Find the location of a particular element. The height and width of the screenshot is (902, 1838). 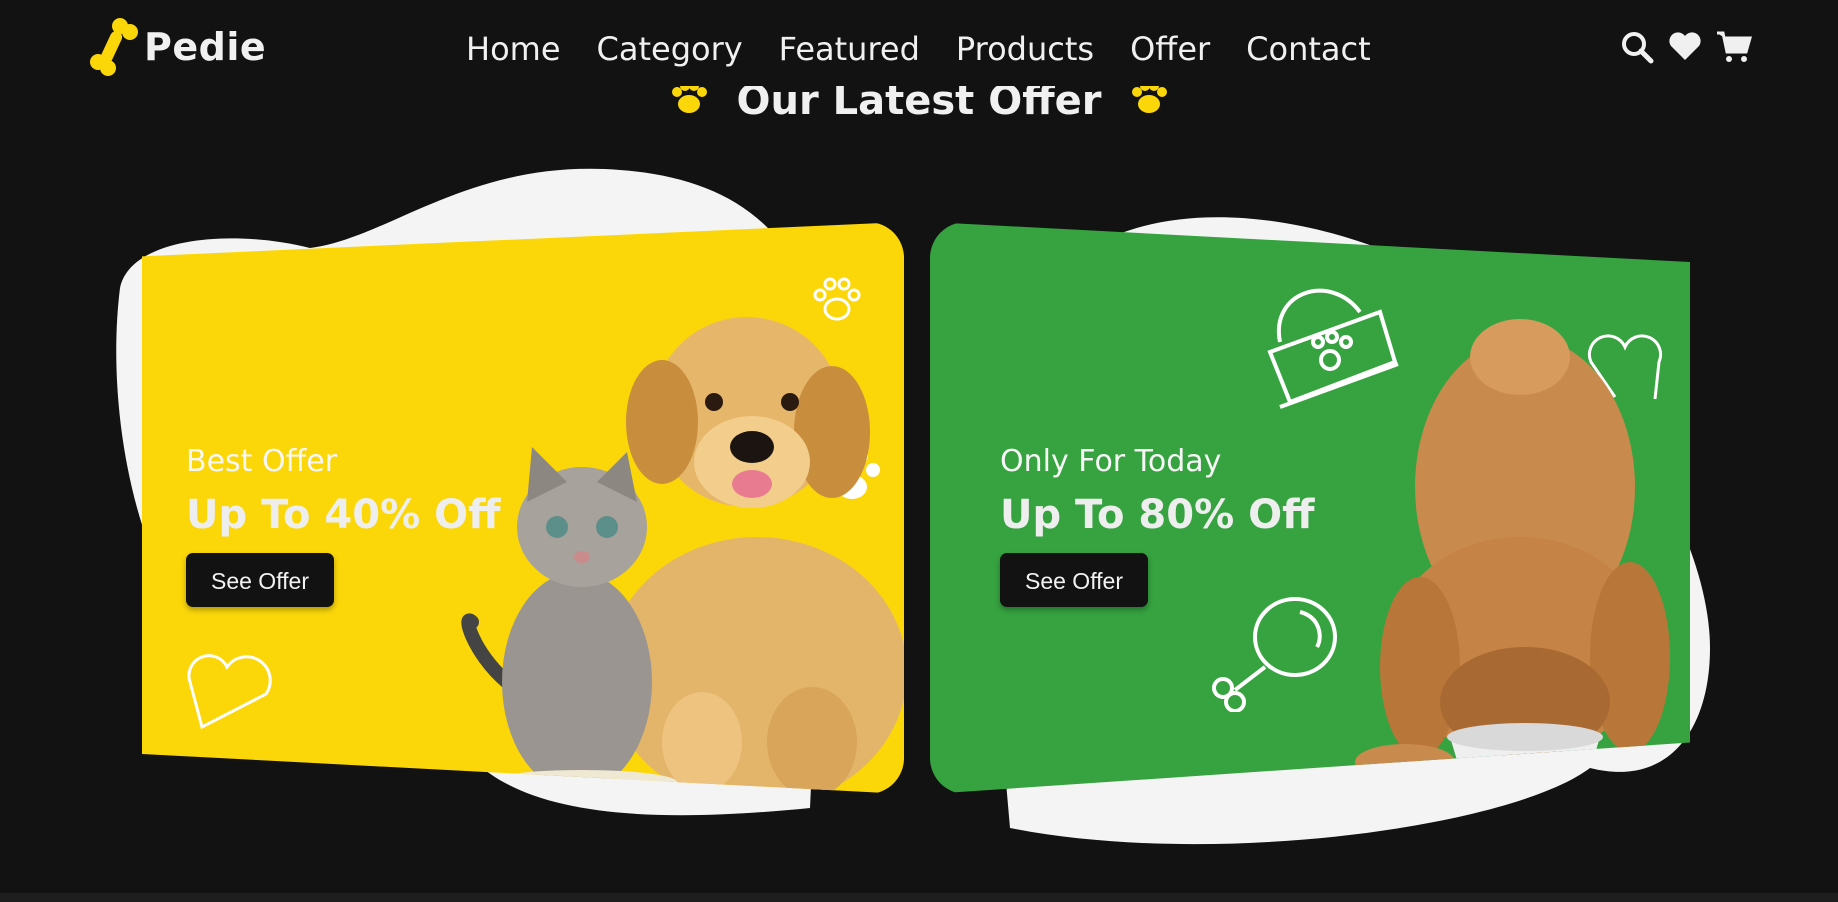

chicken-leg-icon is located at coordinates (1274, 654).